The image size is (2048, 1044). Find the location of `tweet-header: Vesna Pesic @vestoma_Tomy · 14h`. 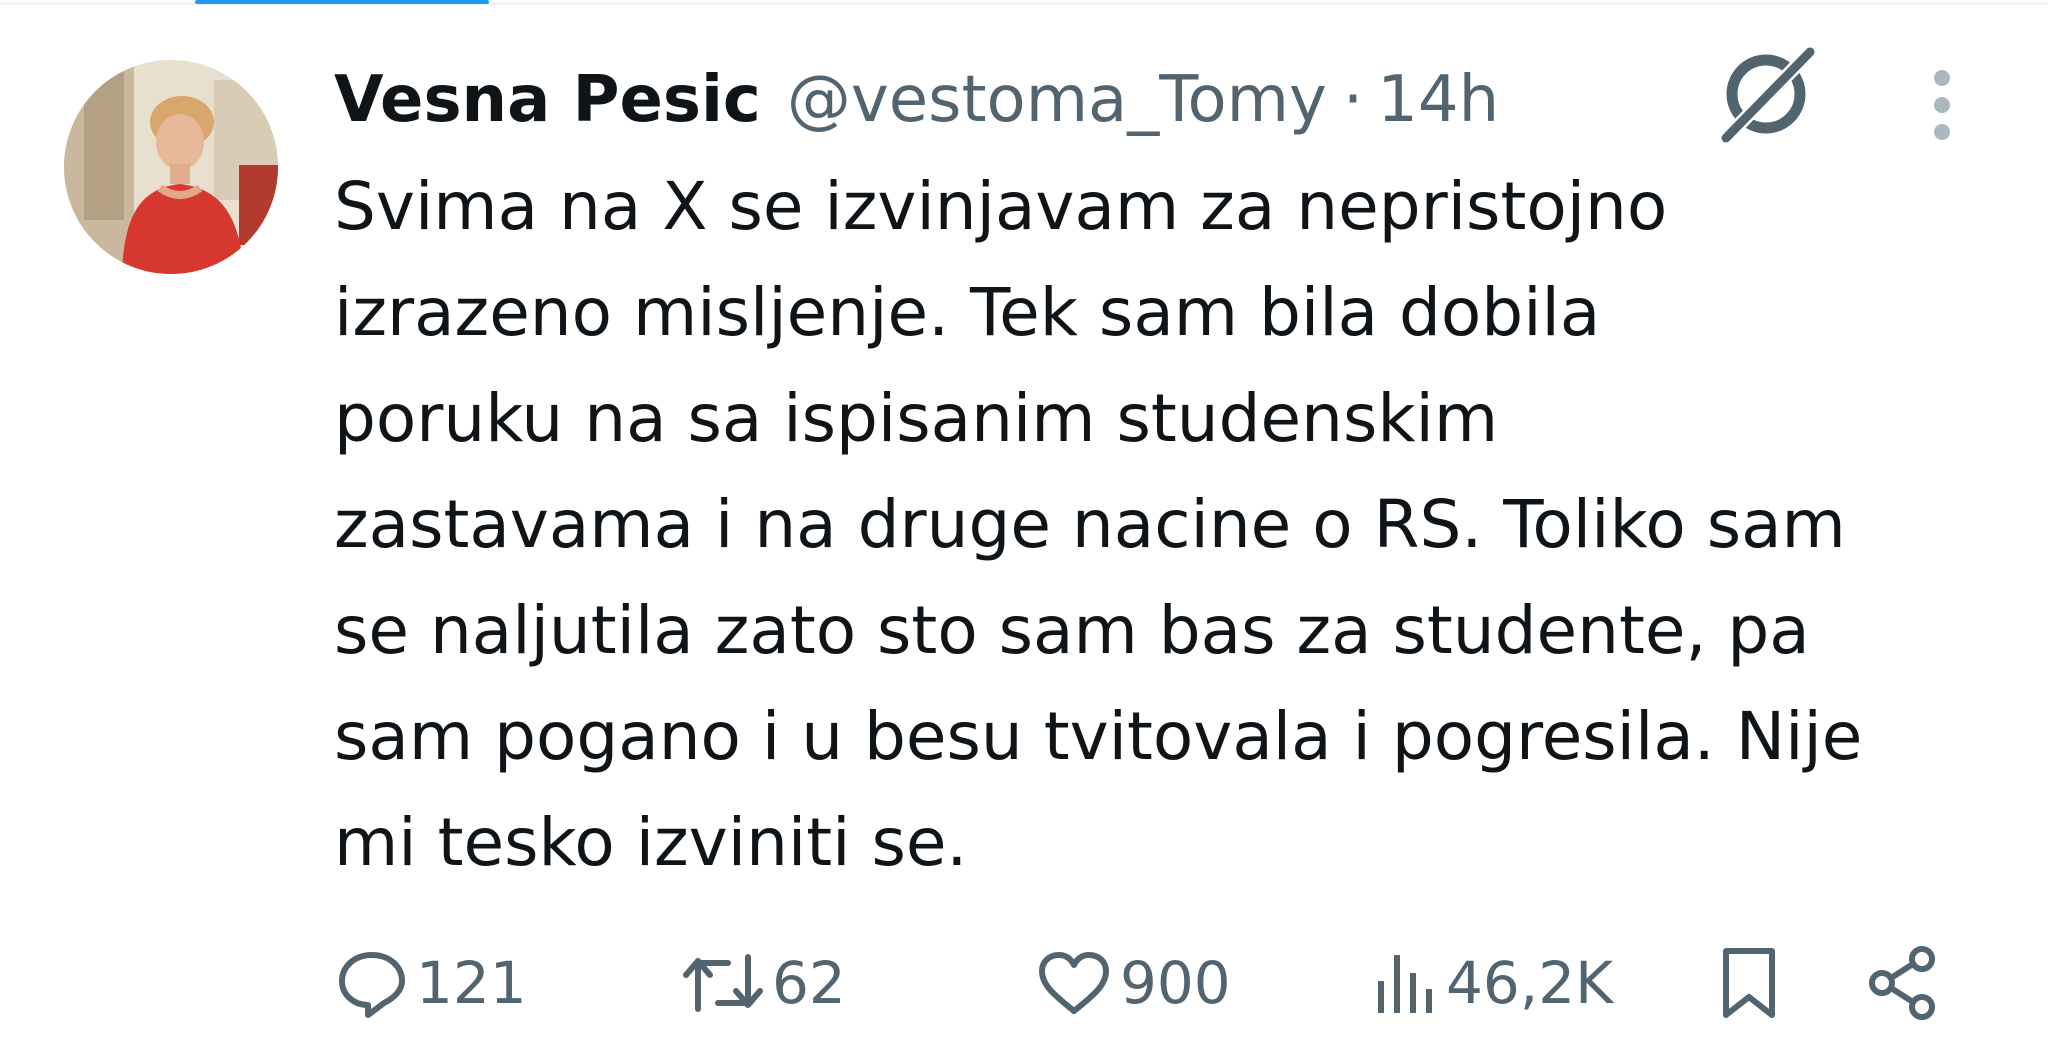

tweet-header: Vesna Pesic @vestoma_Tomy · 14h is located at coordinates (916, 100).